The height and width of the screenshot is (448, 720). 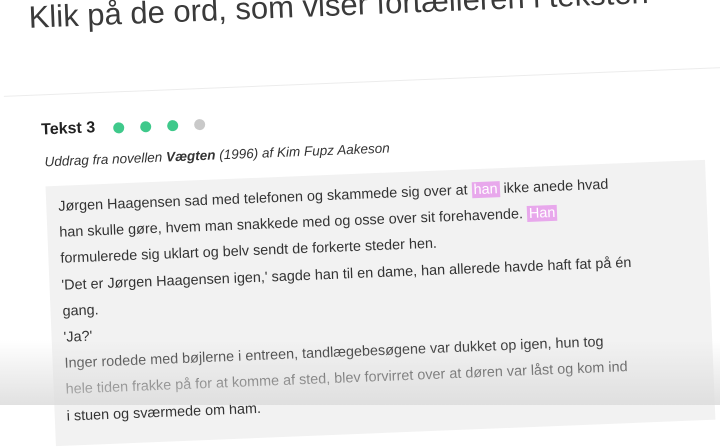 What do you see at coordinates (542, 213) in the screenshot?
I see `selected-word: Han` at bounding box center [542, 213].